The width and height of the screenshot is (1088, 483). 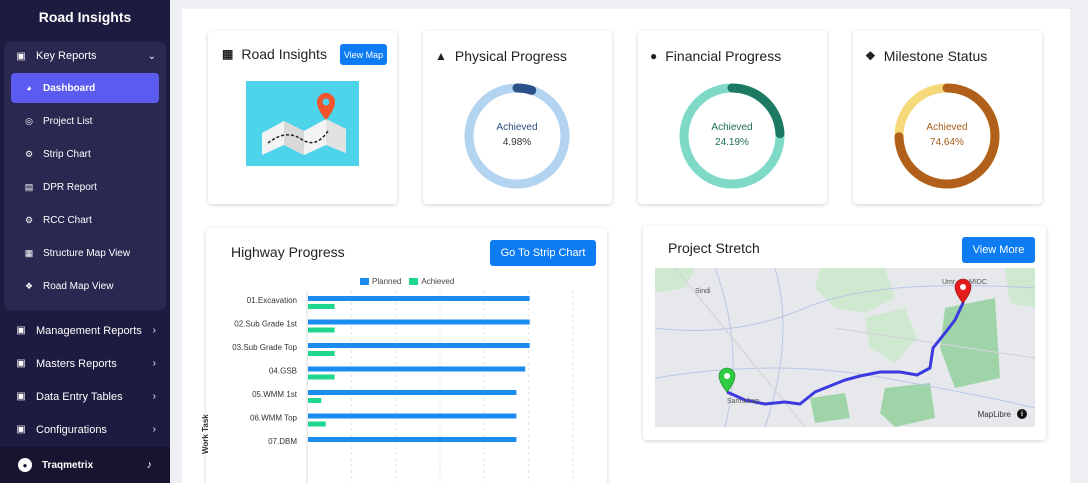 What do you see at coordinates (29, 252) in the screenshot?
I see `map-icon: ▦` at bounding box center [29, 252].